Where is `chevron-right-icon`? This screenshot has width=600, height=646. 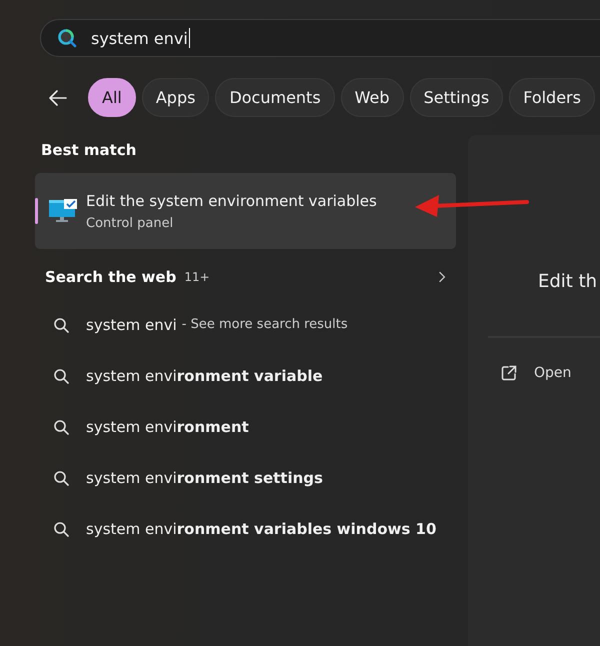
chevron-right-icon is located at coordinates (442, 277).